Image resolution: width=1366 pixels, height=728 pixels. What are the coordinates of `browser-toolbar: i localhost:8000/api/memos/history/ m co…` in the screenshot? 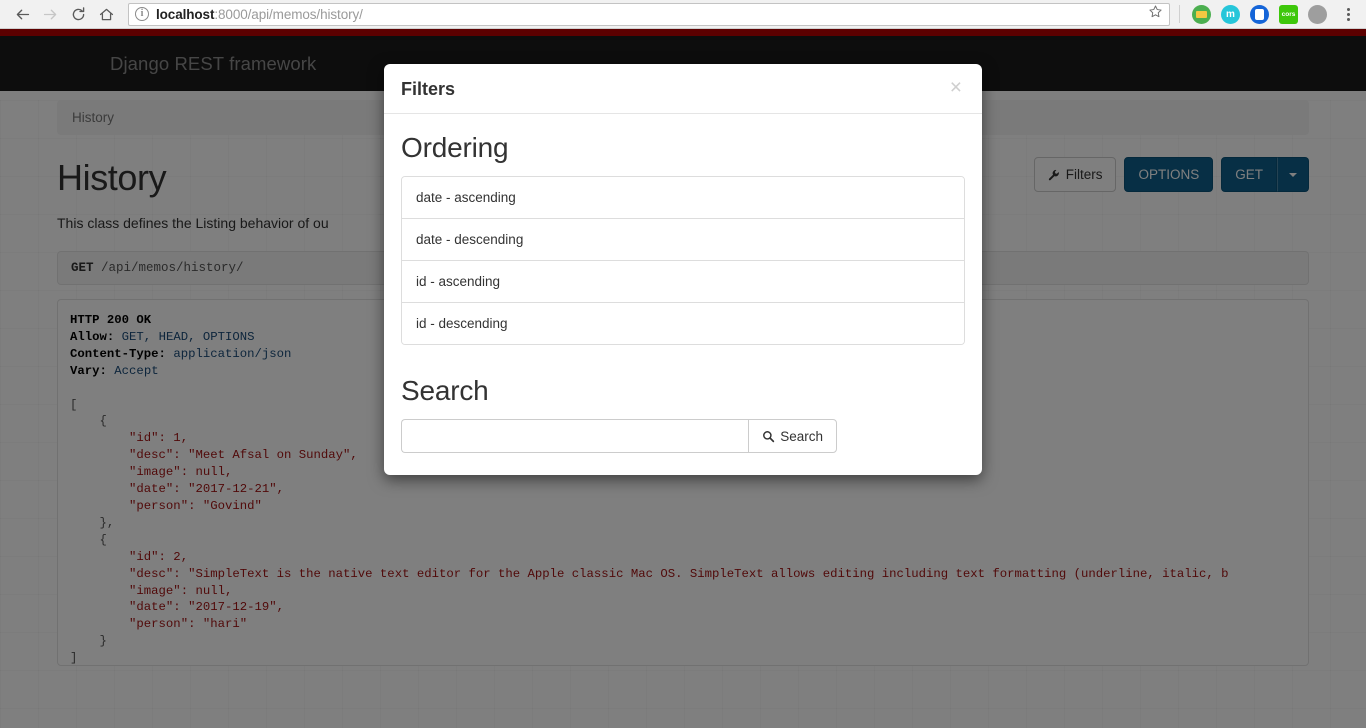 It's located at (683, 14).